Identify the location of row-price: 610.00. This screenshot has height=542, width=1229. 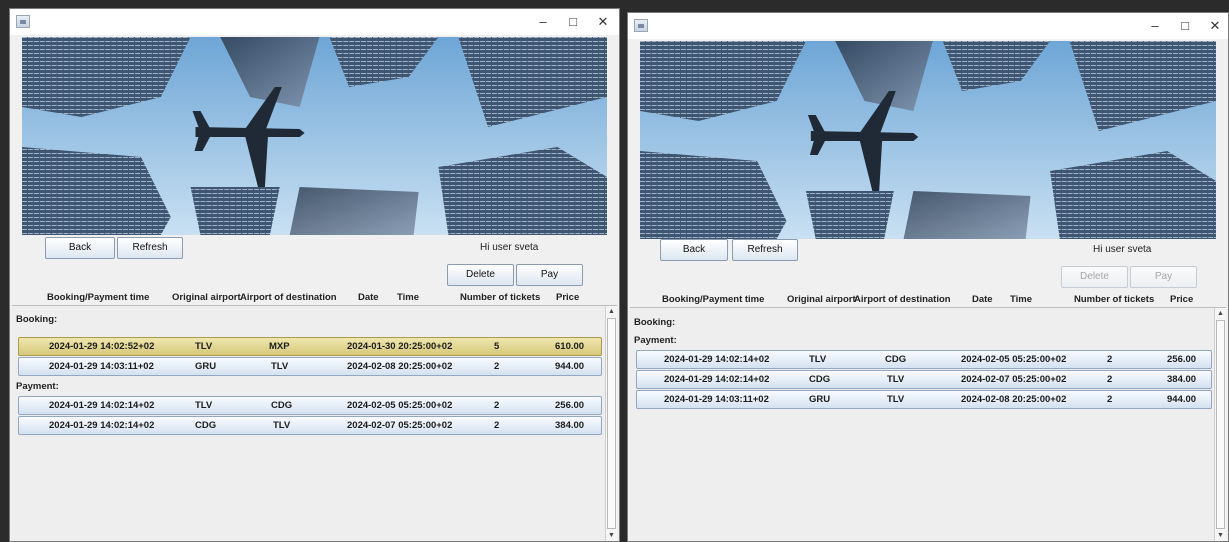
(570, 346).